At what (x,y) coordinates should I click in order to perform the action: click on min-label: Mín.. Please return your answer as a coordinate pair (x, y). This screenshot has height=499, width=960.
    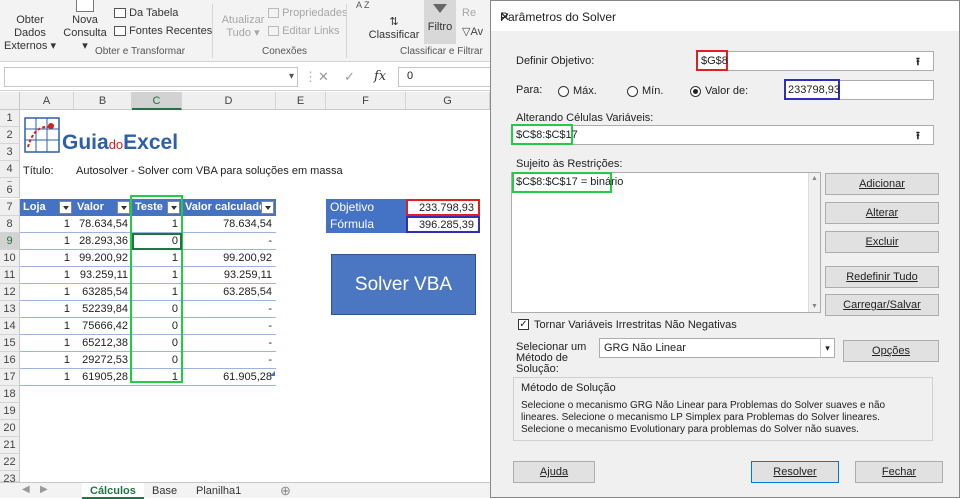
    Looking at the image, I should click on (652, 91).